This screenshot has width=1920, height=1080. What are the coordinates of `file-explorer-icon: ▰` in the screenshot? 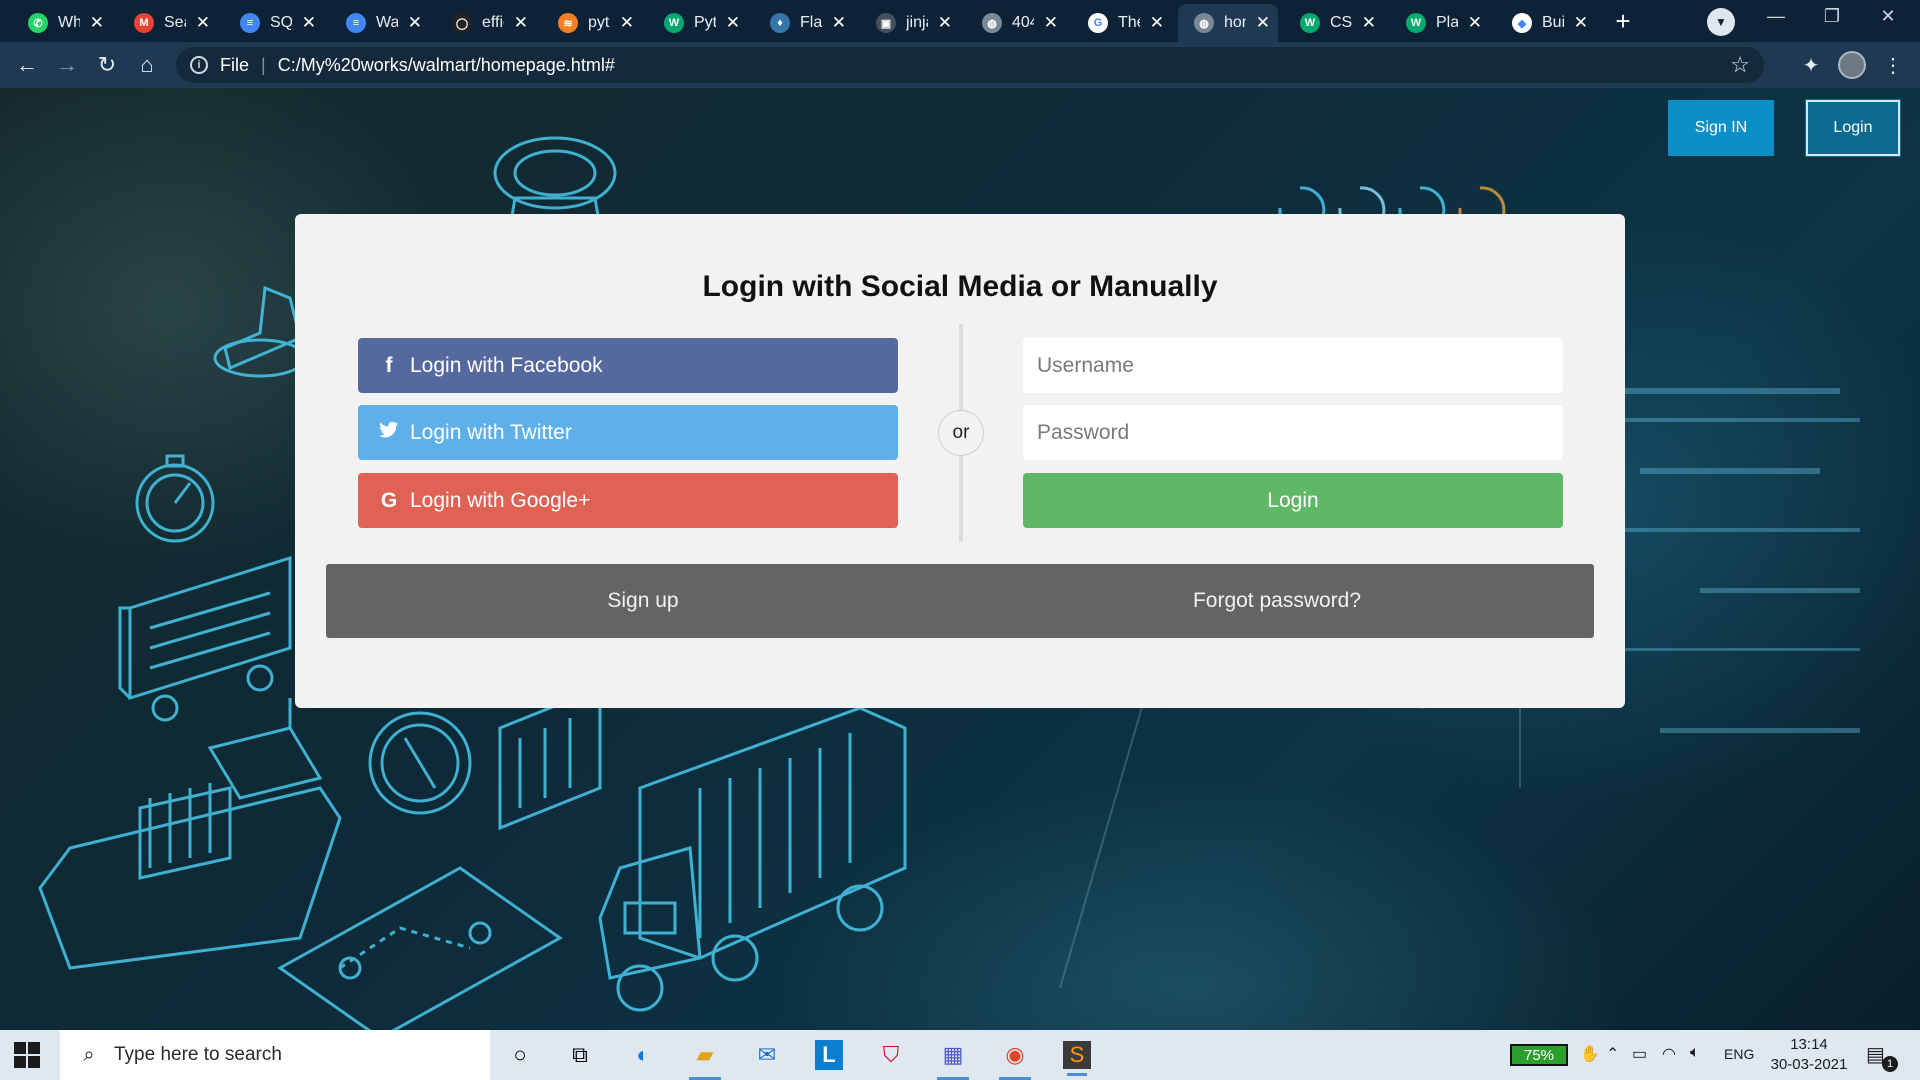 It's located at (705, 1058).